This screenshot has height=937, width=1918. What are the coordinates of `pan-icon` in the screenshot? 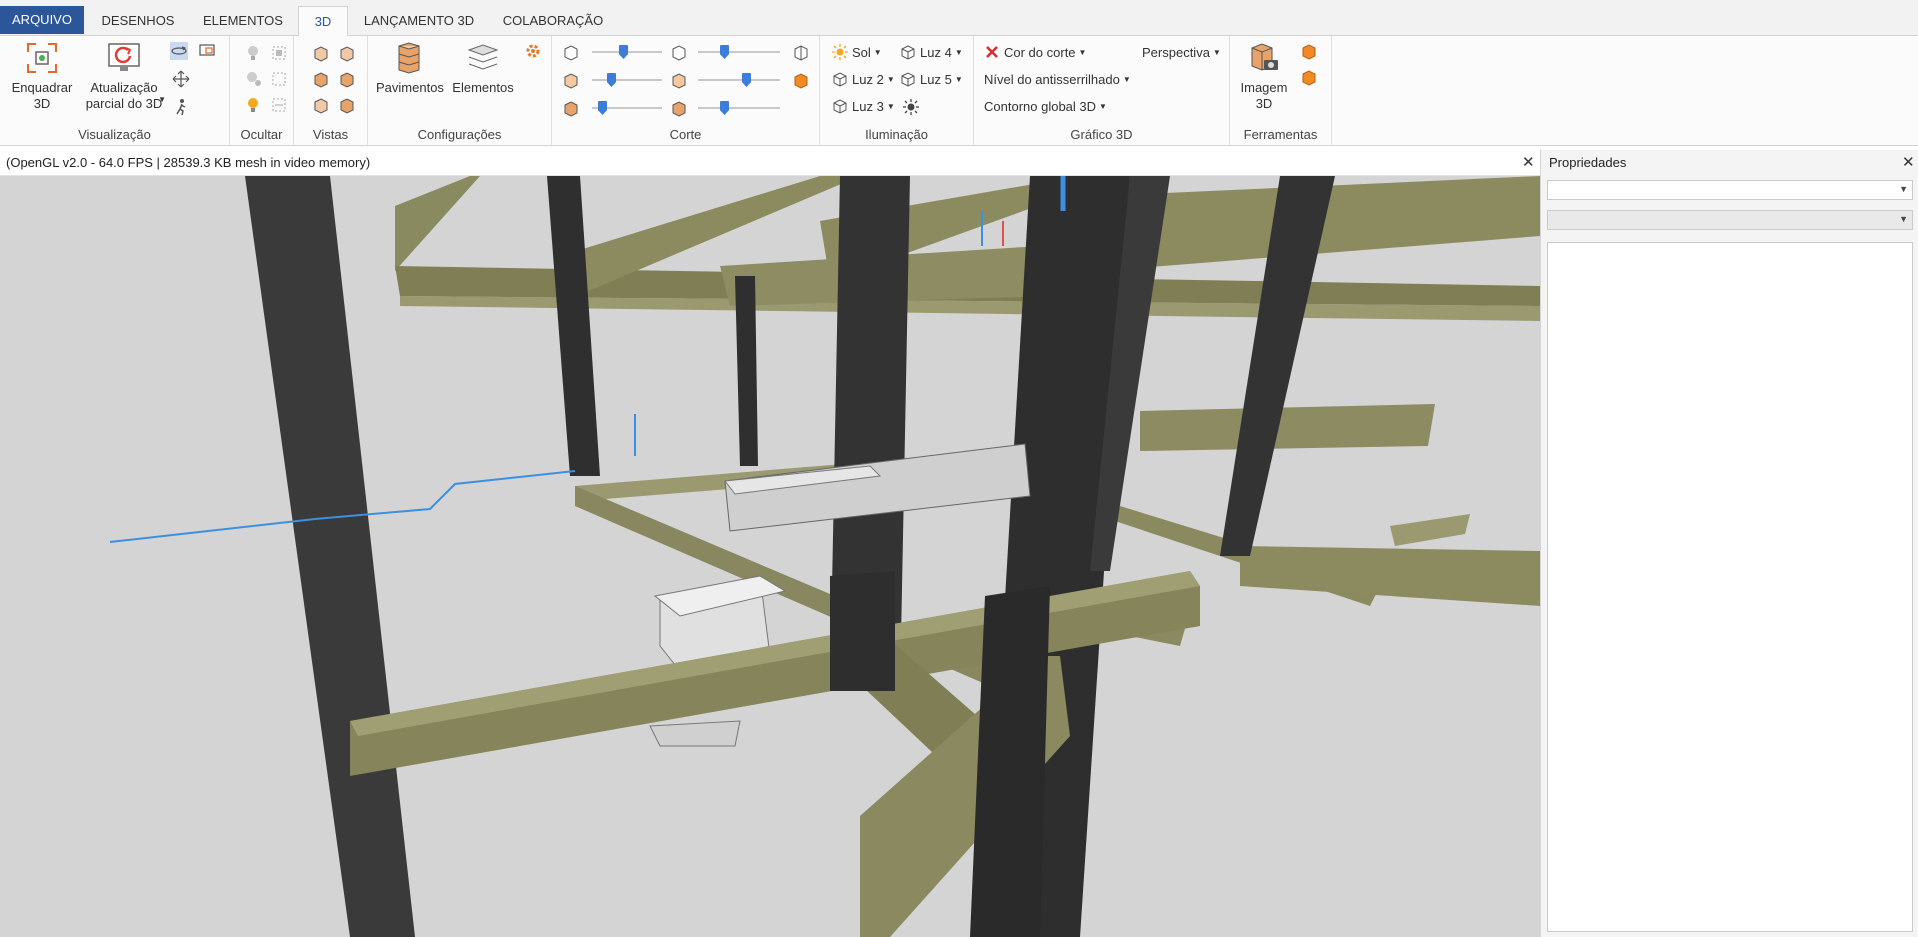 It's located at (181, 79).